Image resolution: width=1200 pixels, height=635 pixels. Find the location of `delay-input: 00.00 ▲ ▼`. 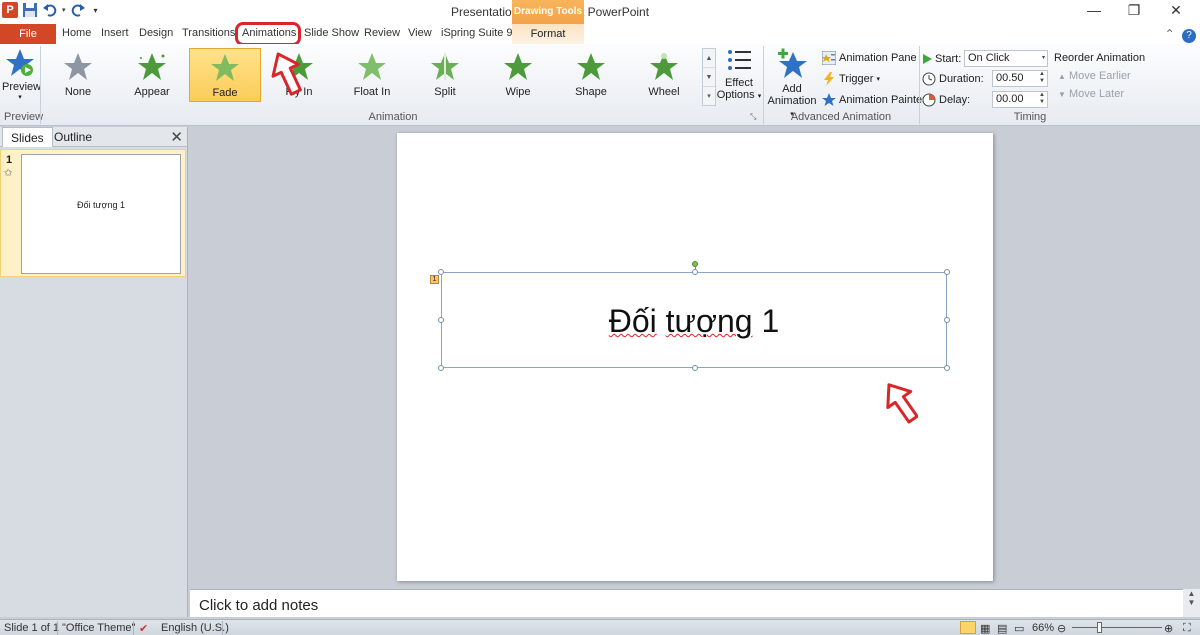

delay-input: 00.00 ▲ ▼ is located at coordinates (1020, 99).